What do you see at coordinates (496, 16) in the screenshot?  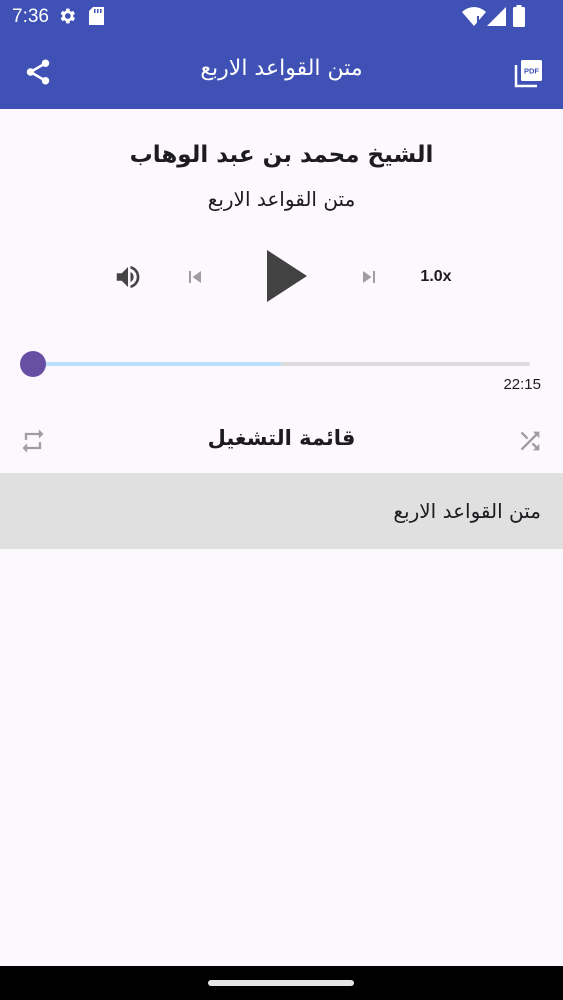 I see `signal-icon` at bounding box center [496, 16].